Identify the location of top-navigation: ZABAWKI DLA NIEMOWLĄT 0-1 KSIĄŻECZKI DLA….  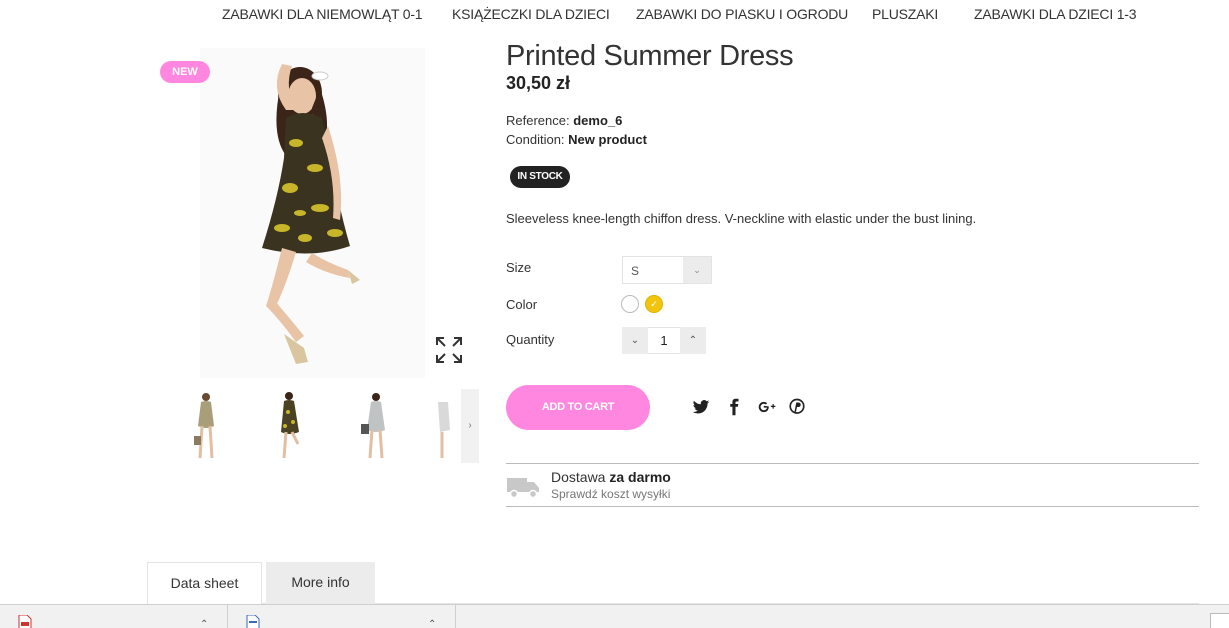
(614, 15).